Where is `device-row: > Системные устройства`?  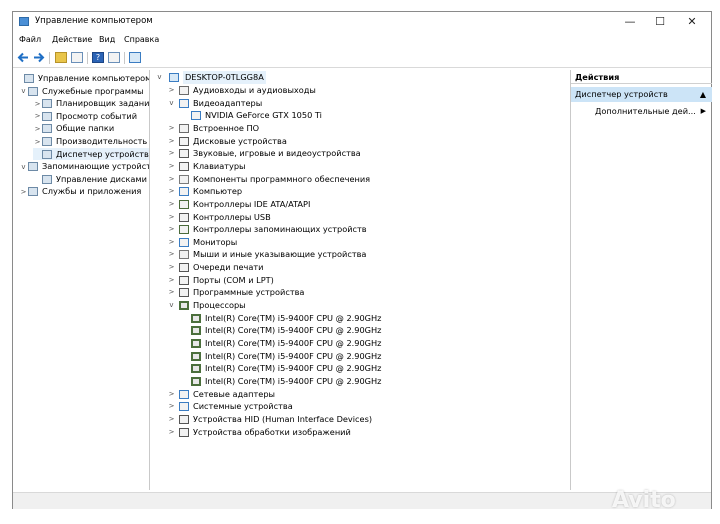
device-row: > Системные устройства is located at coordinates (356, 406).